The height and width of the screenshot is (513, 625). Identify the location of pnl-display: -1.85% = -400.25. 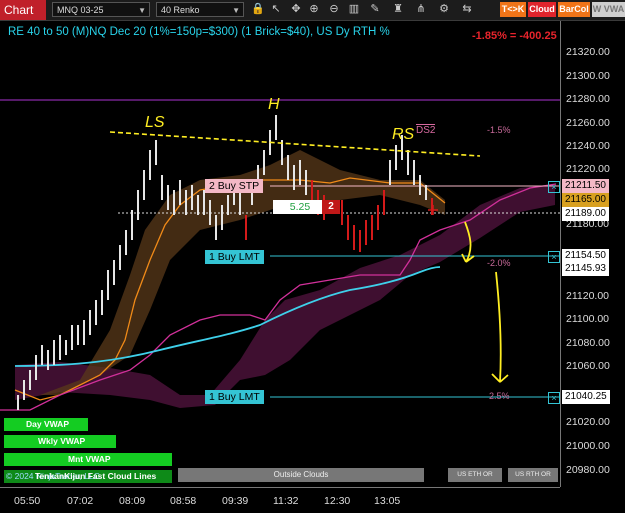
(514, 36).